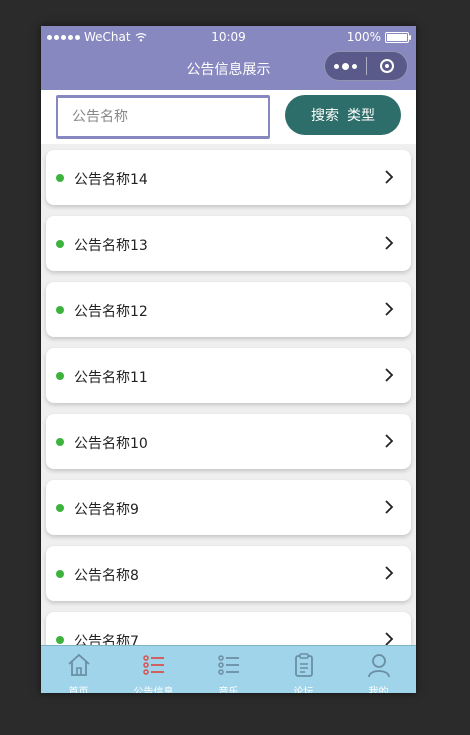 This screenshot has width=470, height=735. I want to click on list-item: 公告名称14, so click(228, 177).